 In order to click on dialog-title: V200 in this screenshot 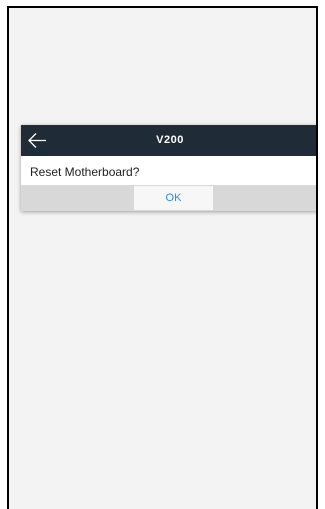, I will do `click(170, 140)`.